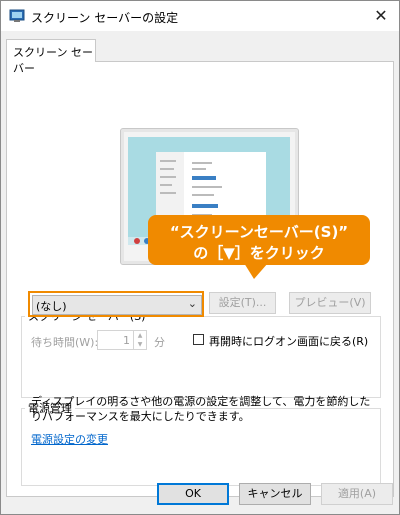 The height and width of the screenshot is (515, 400). Describe the element at coordinates (259, 232) in the screenshot. I see `callout-line1: “スクリーンセーバー(S)”` at that location.